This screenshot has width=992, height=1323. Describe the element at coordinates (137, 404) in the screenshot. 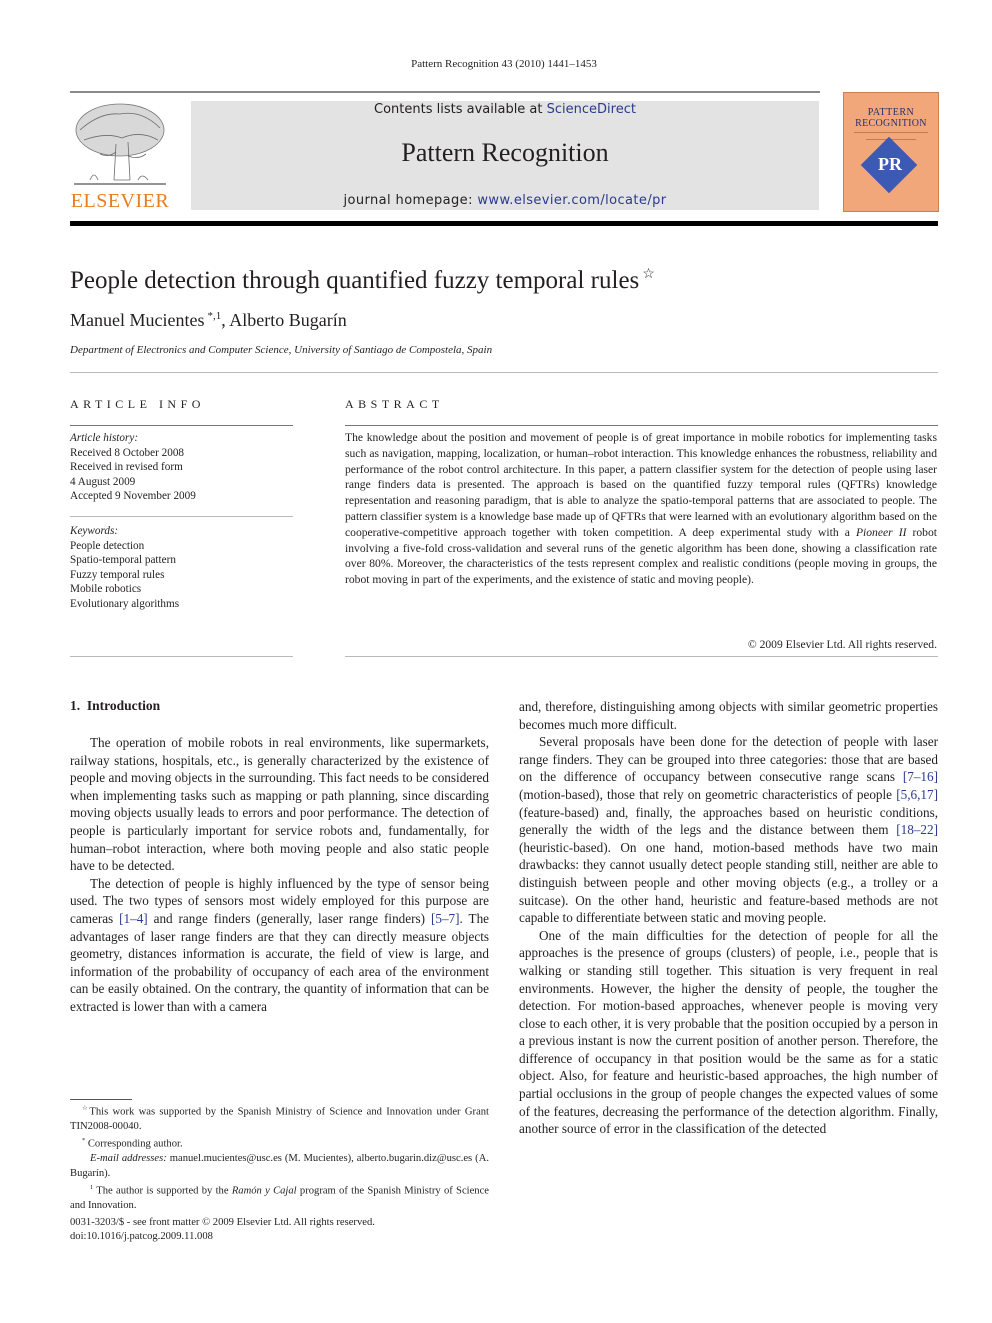

I see `article-info-heading: ARTICLE INFO` at that location.